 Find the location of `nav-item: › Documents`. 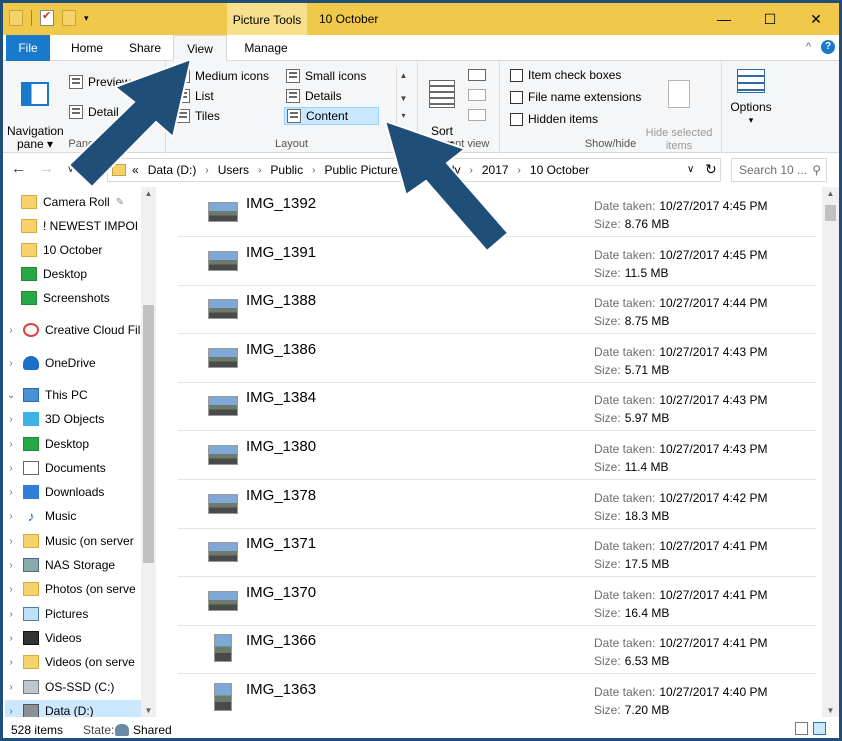

nav-item: › Documents is located at coordinates (55, 468).